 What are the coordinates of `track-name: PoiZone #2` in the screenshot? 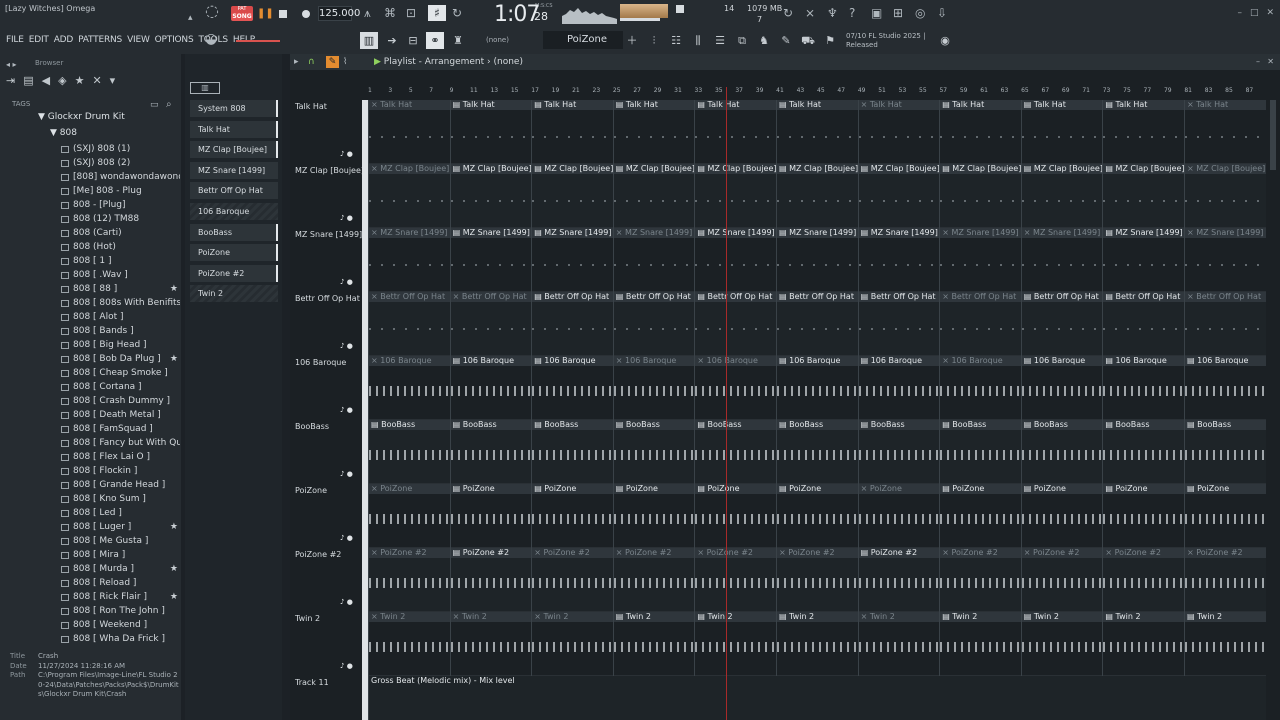 It's located at (318, 554).